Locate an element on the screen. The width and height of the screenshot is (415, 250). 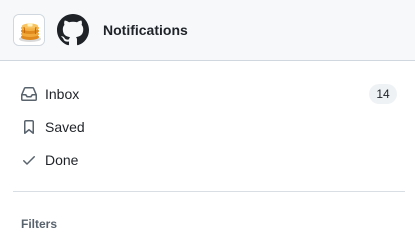
nav-item-done: Done is located at coordinates (209, 160).